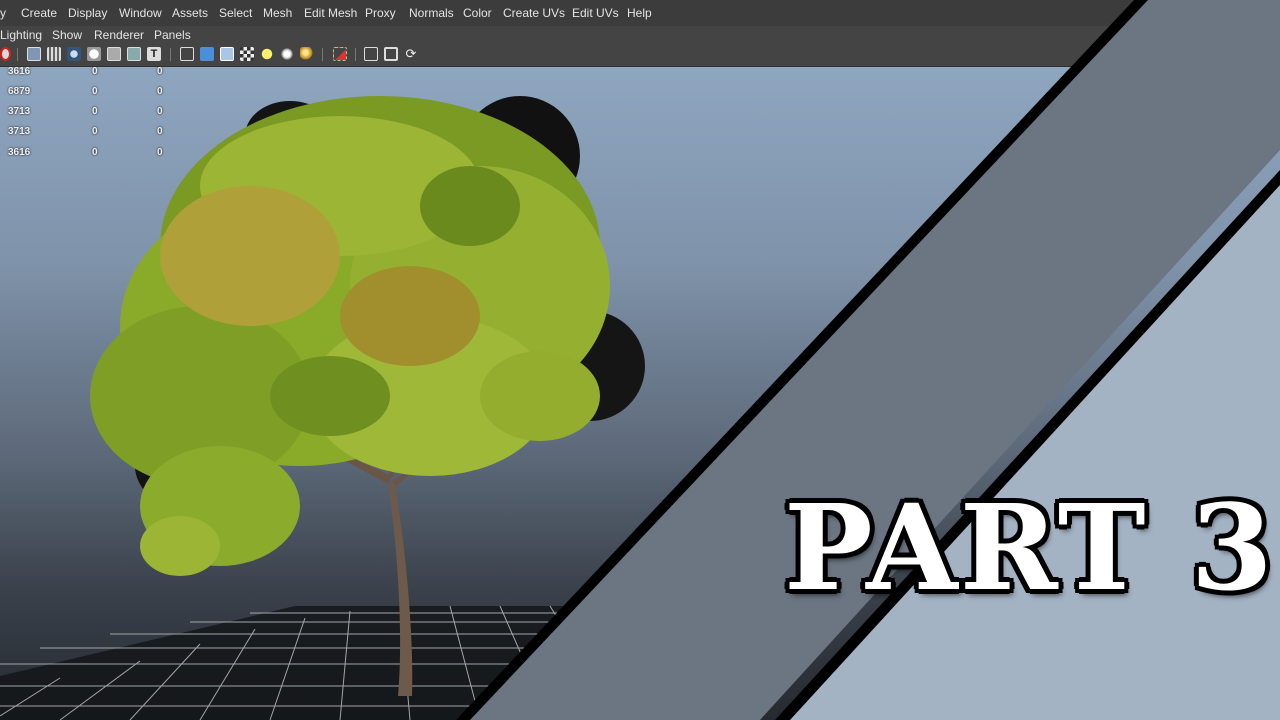 The image size is (1280, 720). I want to click on menu-proxy: Proxy, so click(380, 13).